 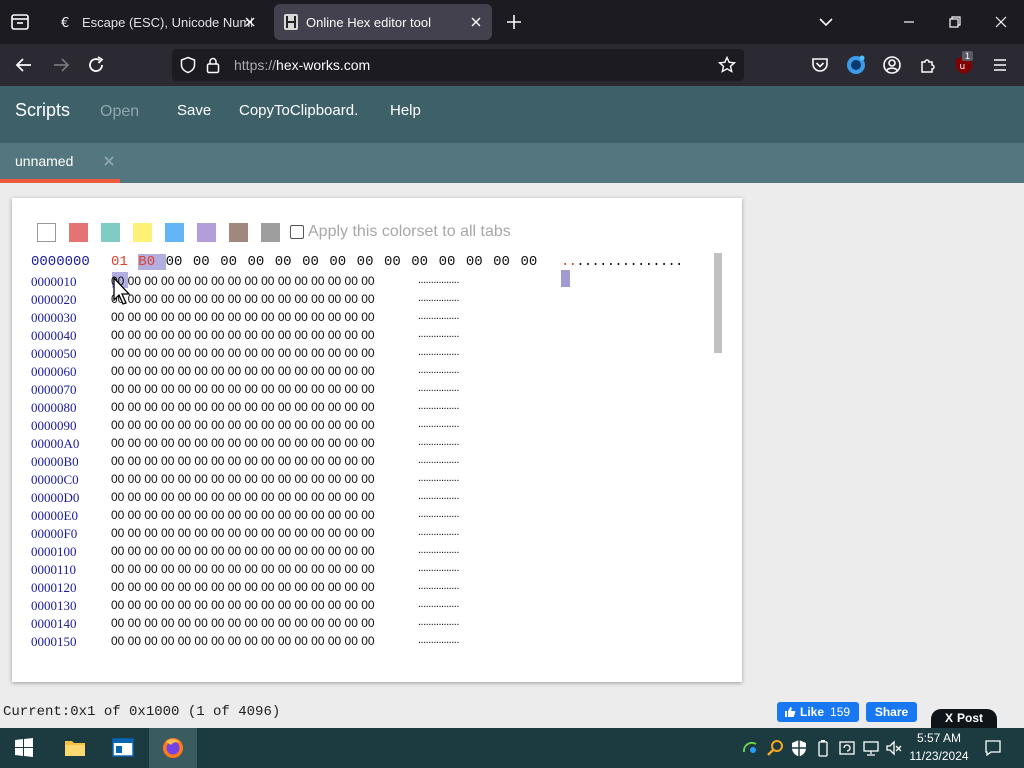 What do you see at coordinates (928, 65) in the screenshot?
I see `extensions-puzzle-icon` at bounding box center [928, 65].